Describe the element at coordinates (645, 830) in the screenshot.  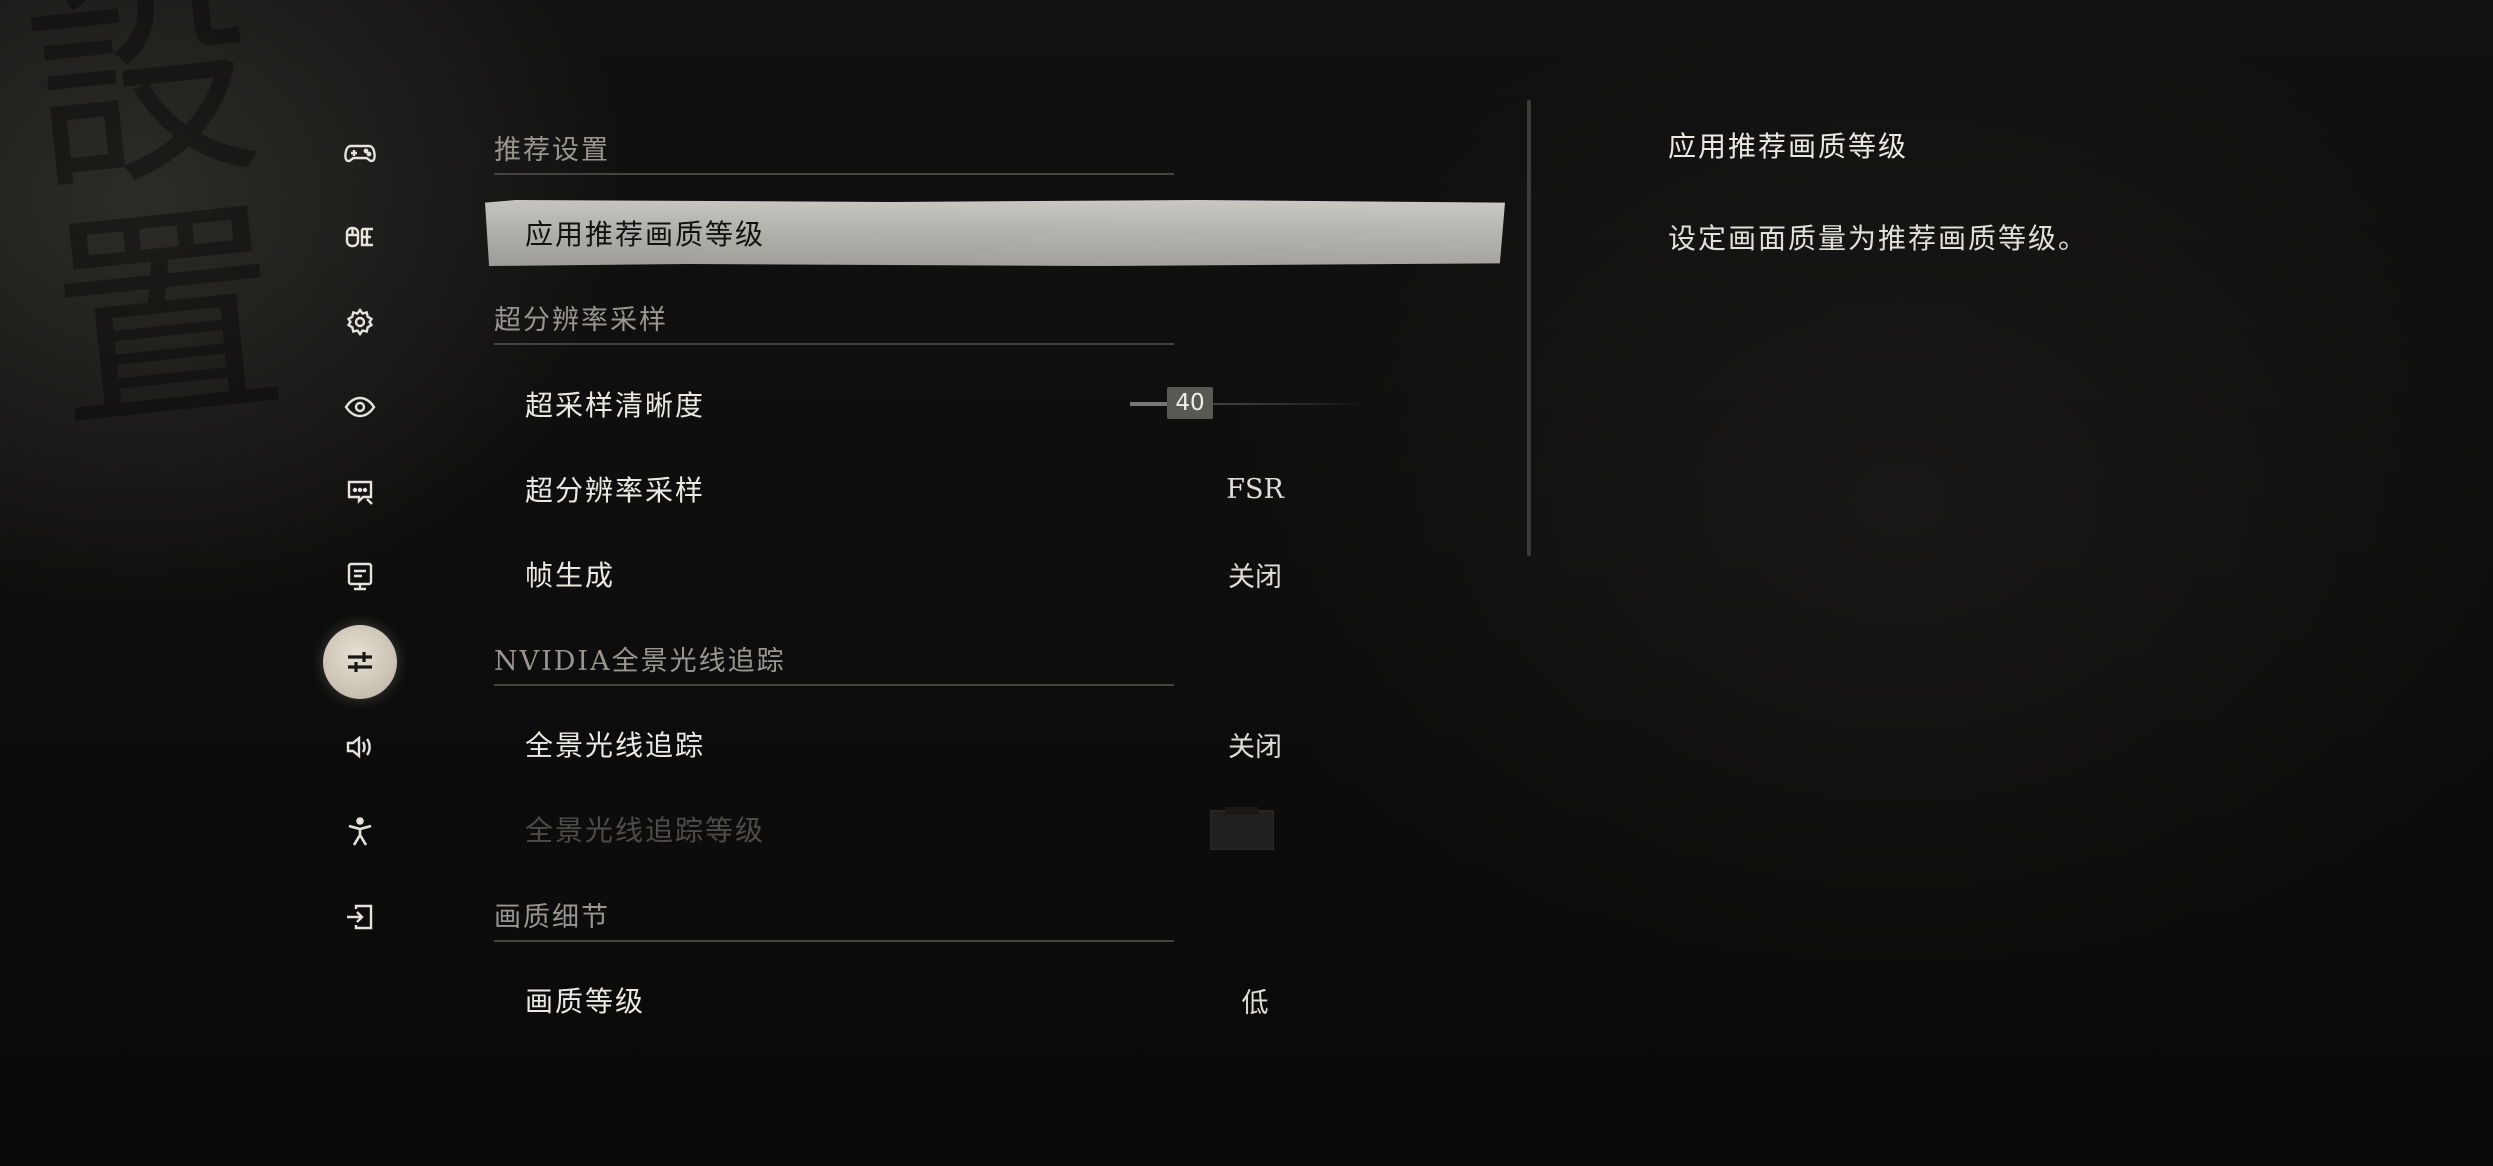
I see `setting-label: 全景光线追踪等级` at that location.